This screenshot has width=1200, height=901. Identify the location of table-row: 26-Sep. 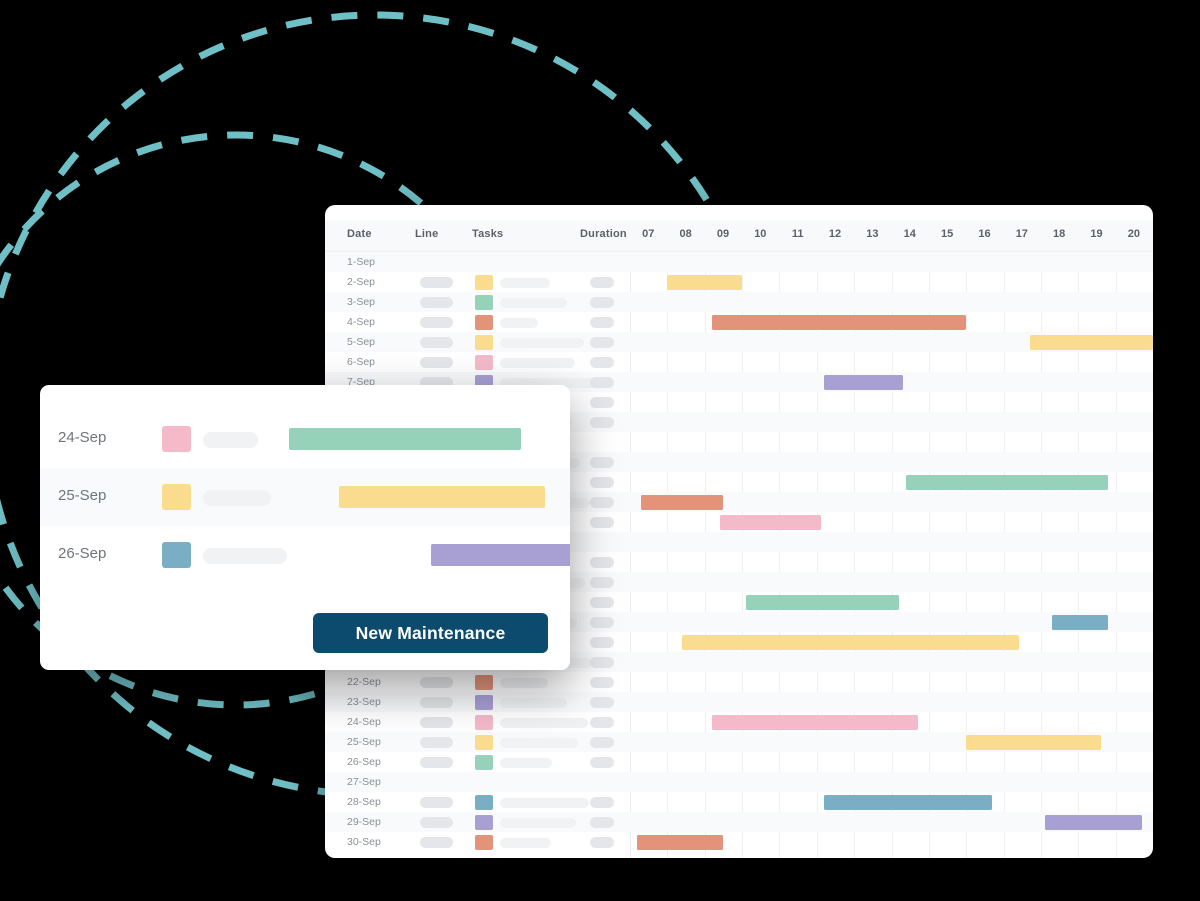
(477, 762).